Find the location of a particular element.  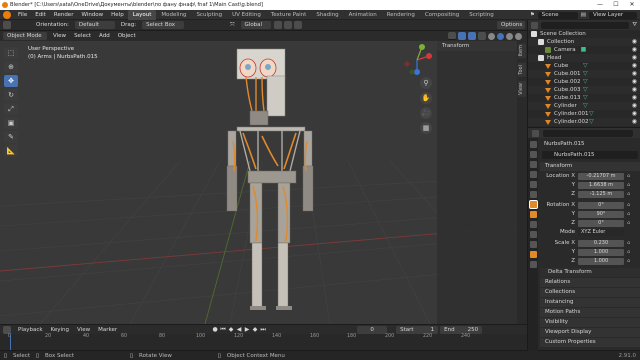

view-layer-tab-icon is located at coordinates (533, 174).